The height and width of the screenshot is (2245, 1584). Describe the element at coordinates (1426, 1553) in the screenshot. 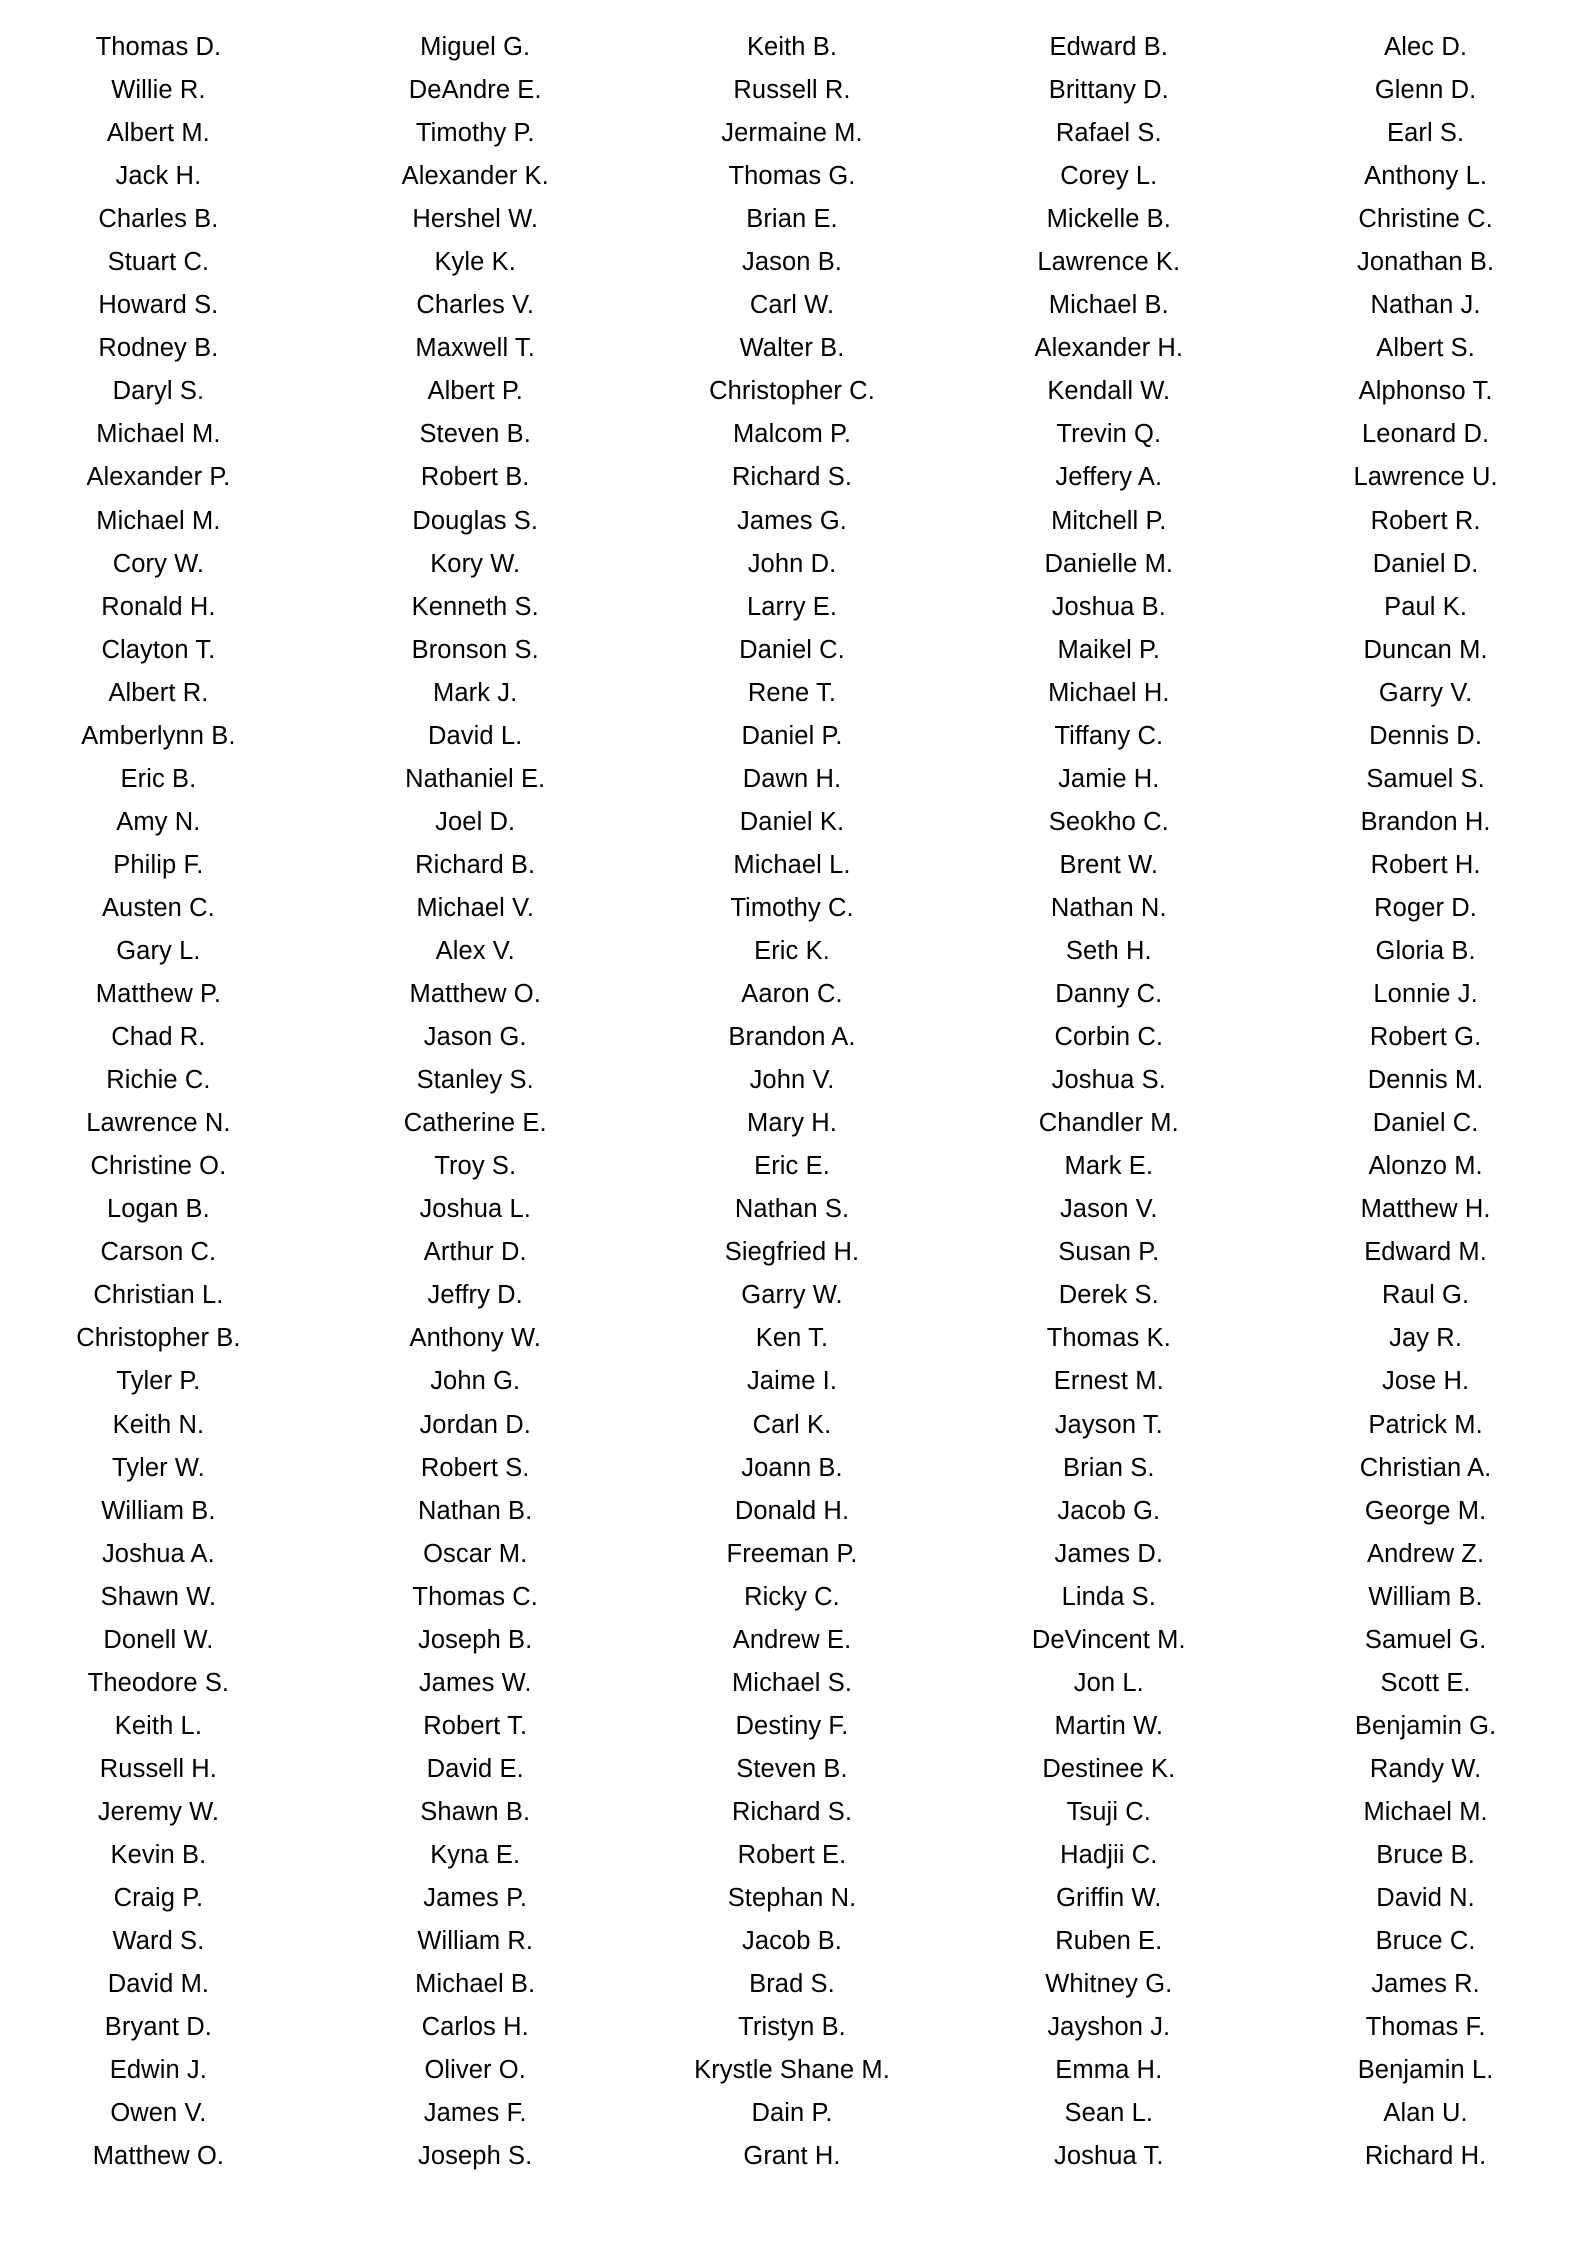

I see `name-entry: Andrew Z.` at that location.